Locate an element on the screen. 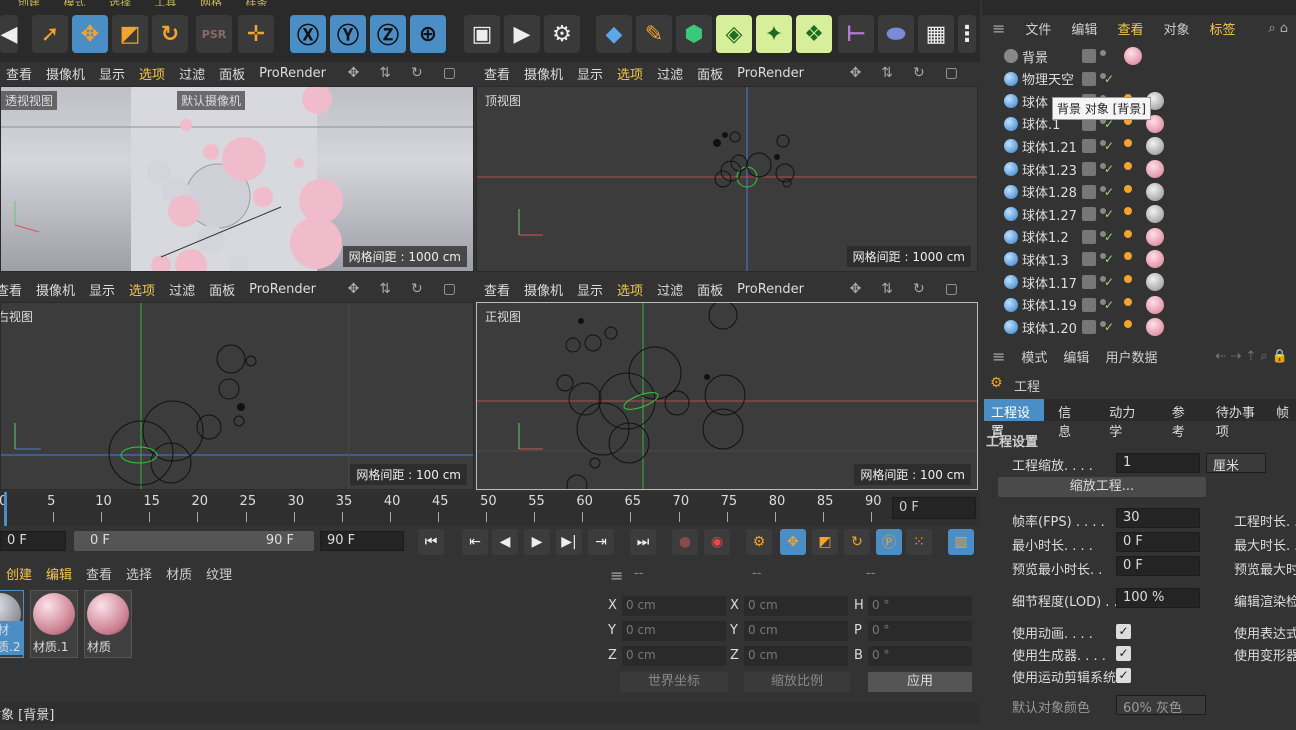  tab-project-settings: 工程设置 is located at coordinates (1014, 419).